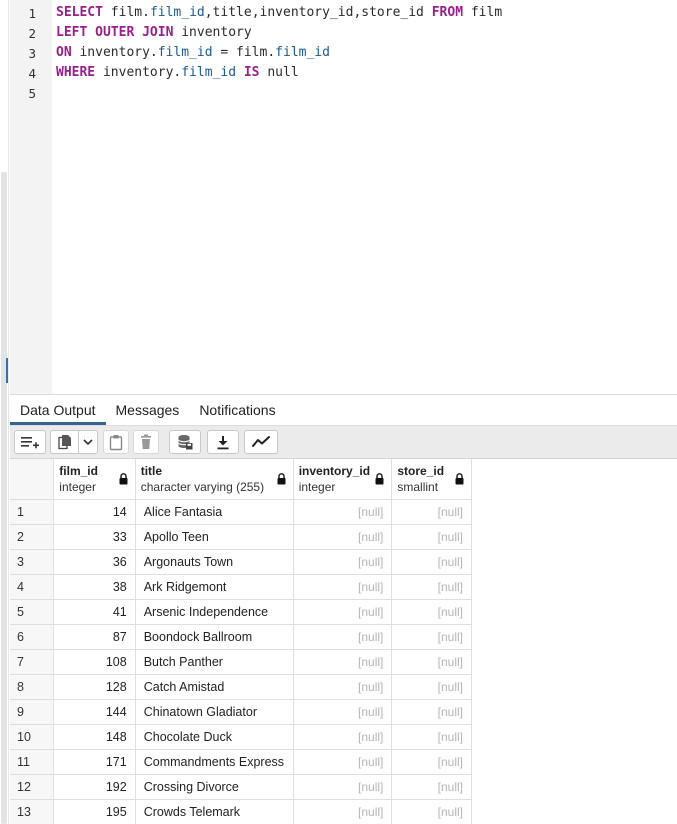  What do you see at coordinates (214, 587) in the screenshot?
I see `title-cell: Ark Ridgemont` at bounding box center [214, 587].